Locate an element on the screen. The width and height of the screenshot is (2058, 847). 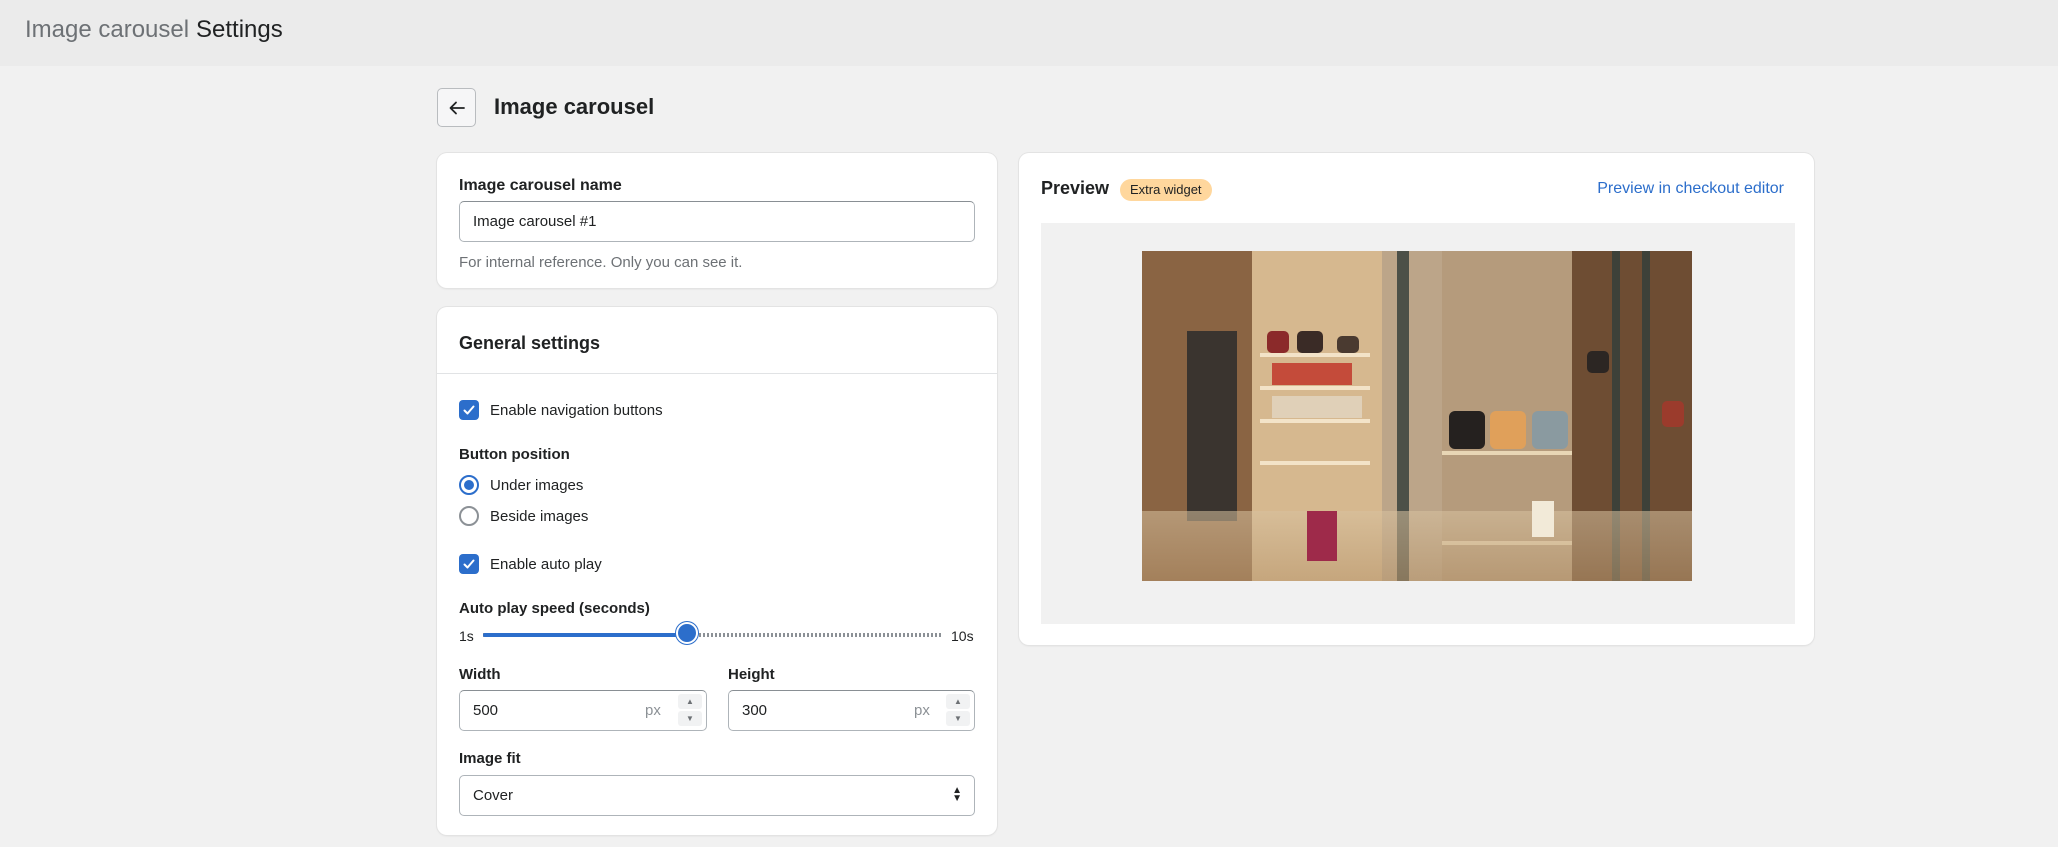
carousel-image is located at coordinates (1417, 416).